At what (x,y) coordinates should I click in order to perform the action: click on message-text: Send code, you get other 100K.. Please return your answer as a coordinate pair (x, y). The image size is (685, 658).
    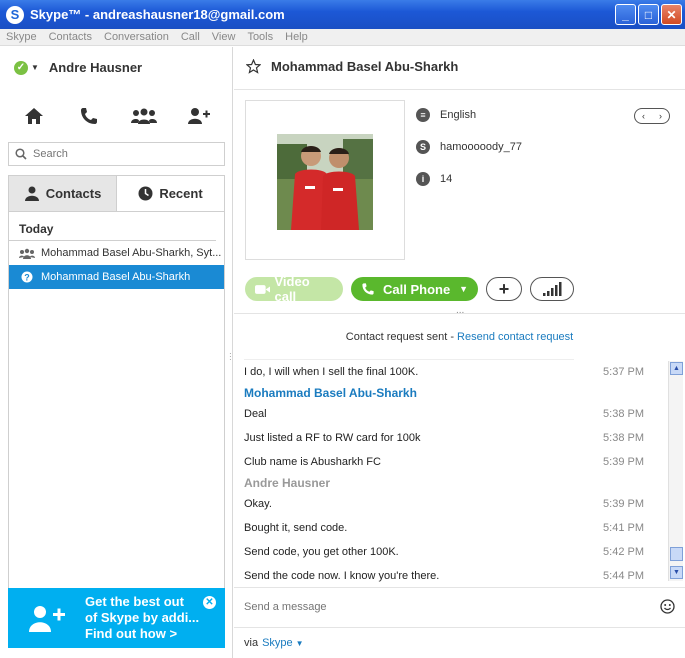
    Looking at the image, I should click on (321, 552).